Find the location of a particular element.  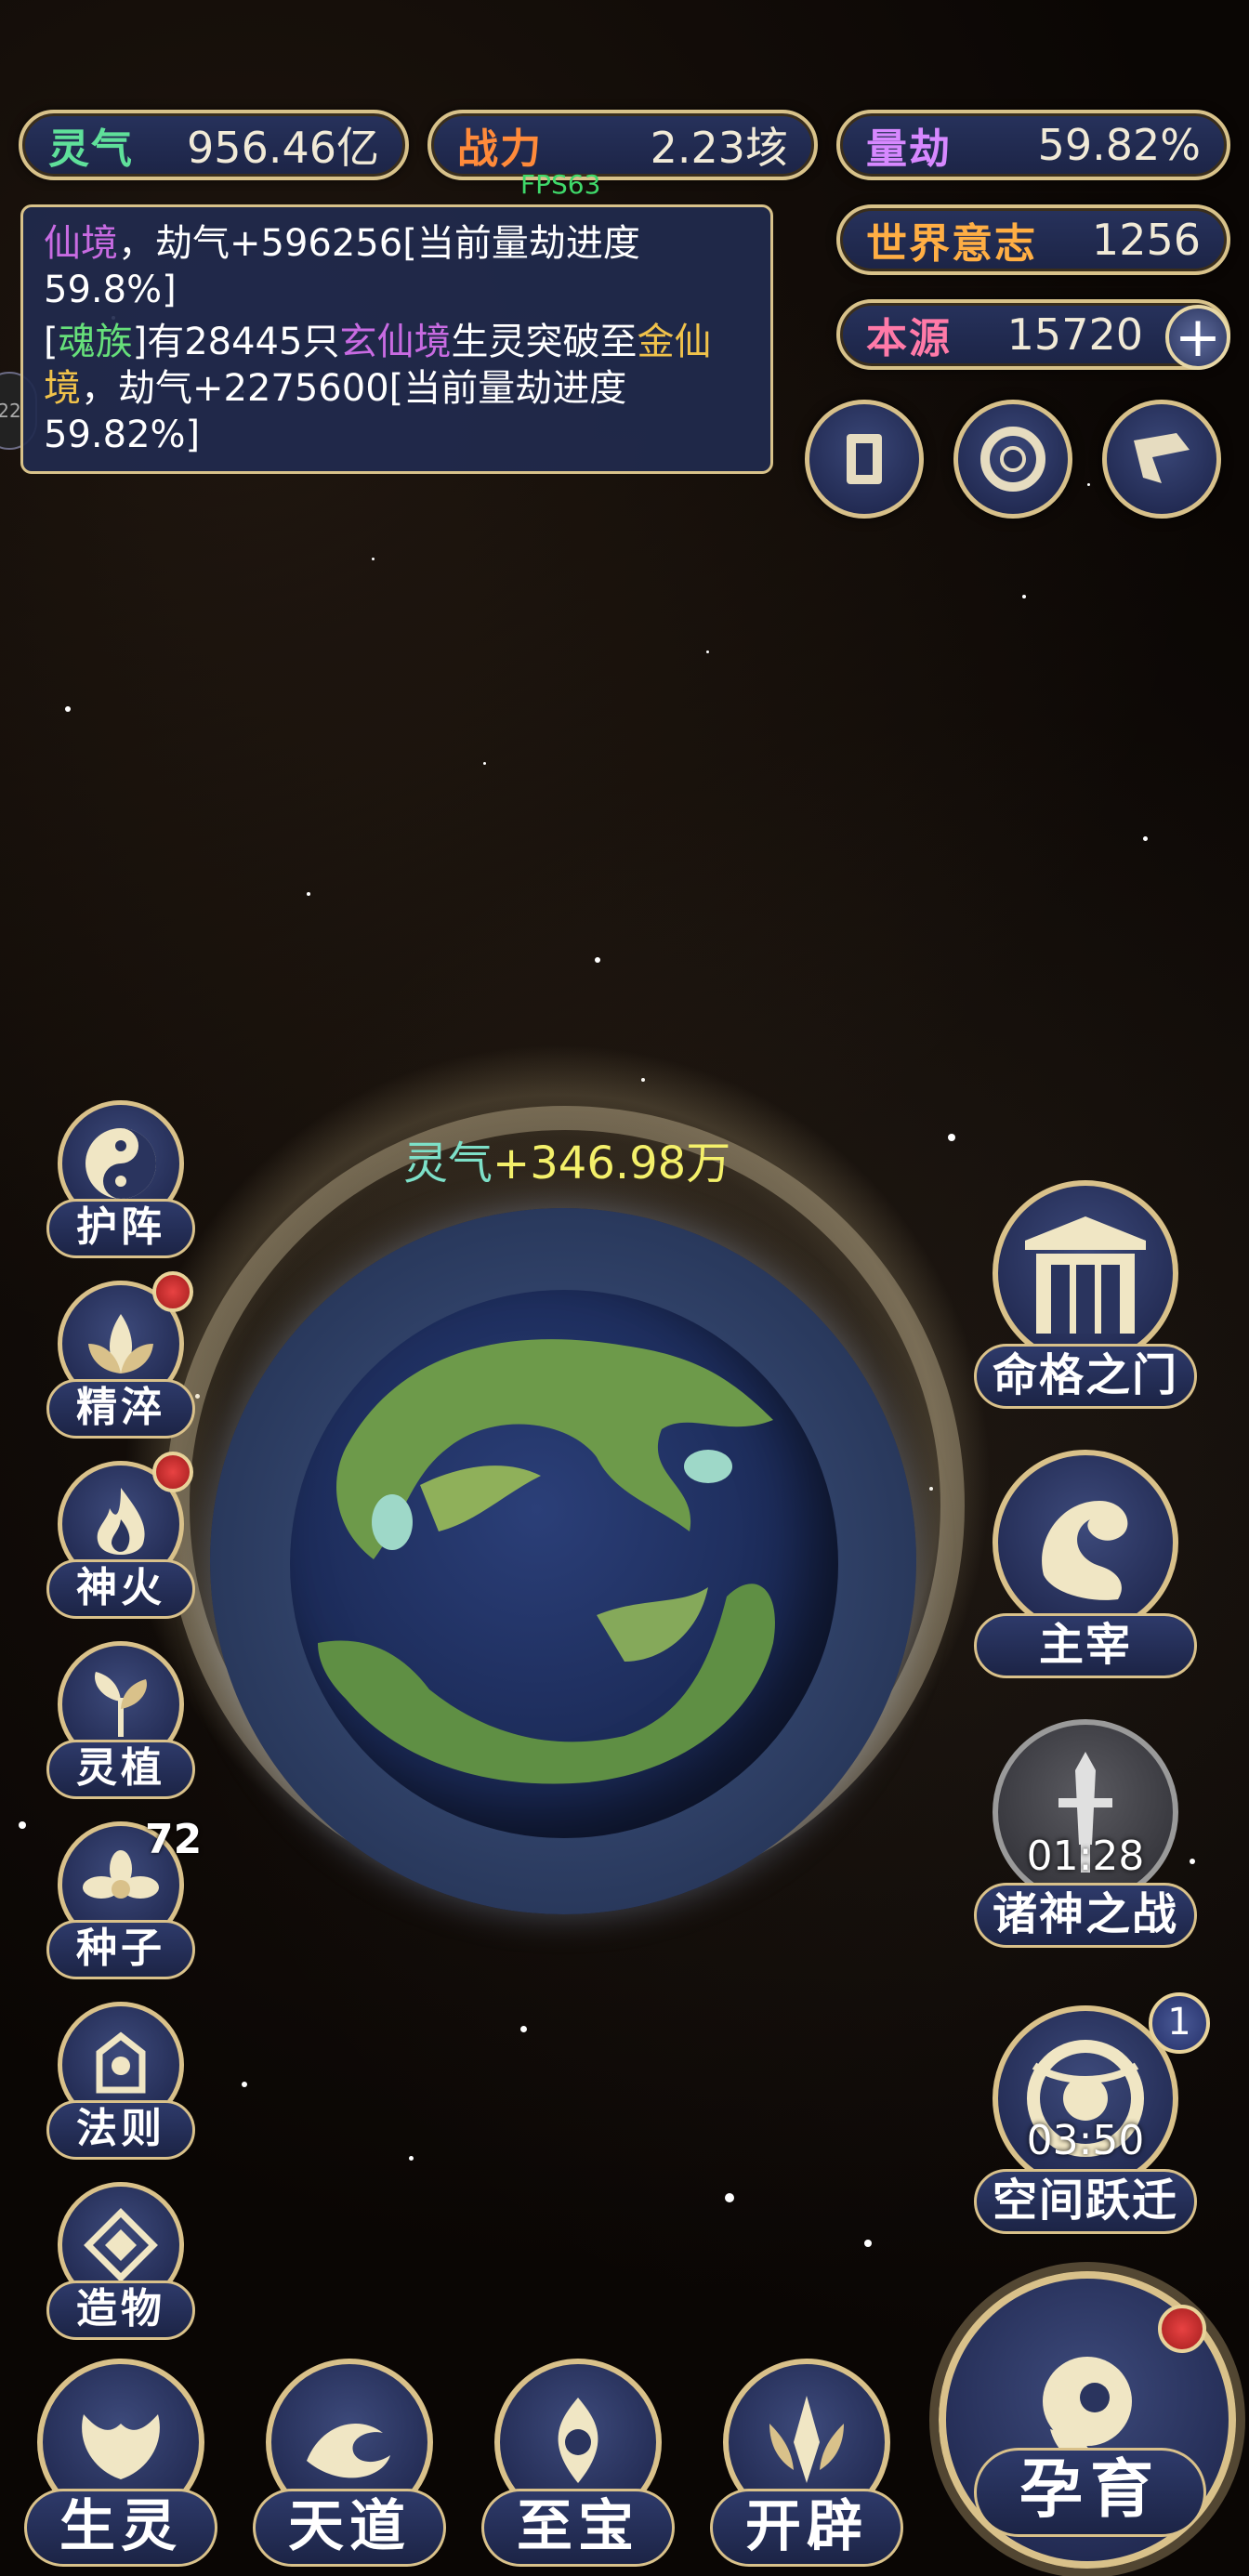

lingqi-label: 灵气 is located at coordinates (91, 149).